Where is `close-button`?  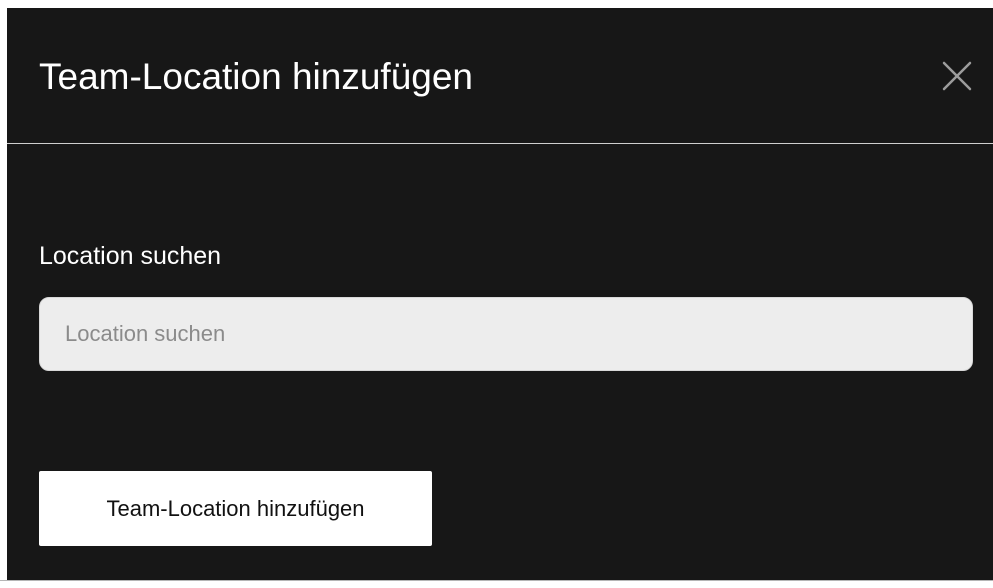
close-button is located at coordinates (957, 76).